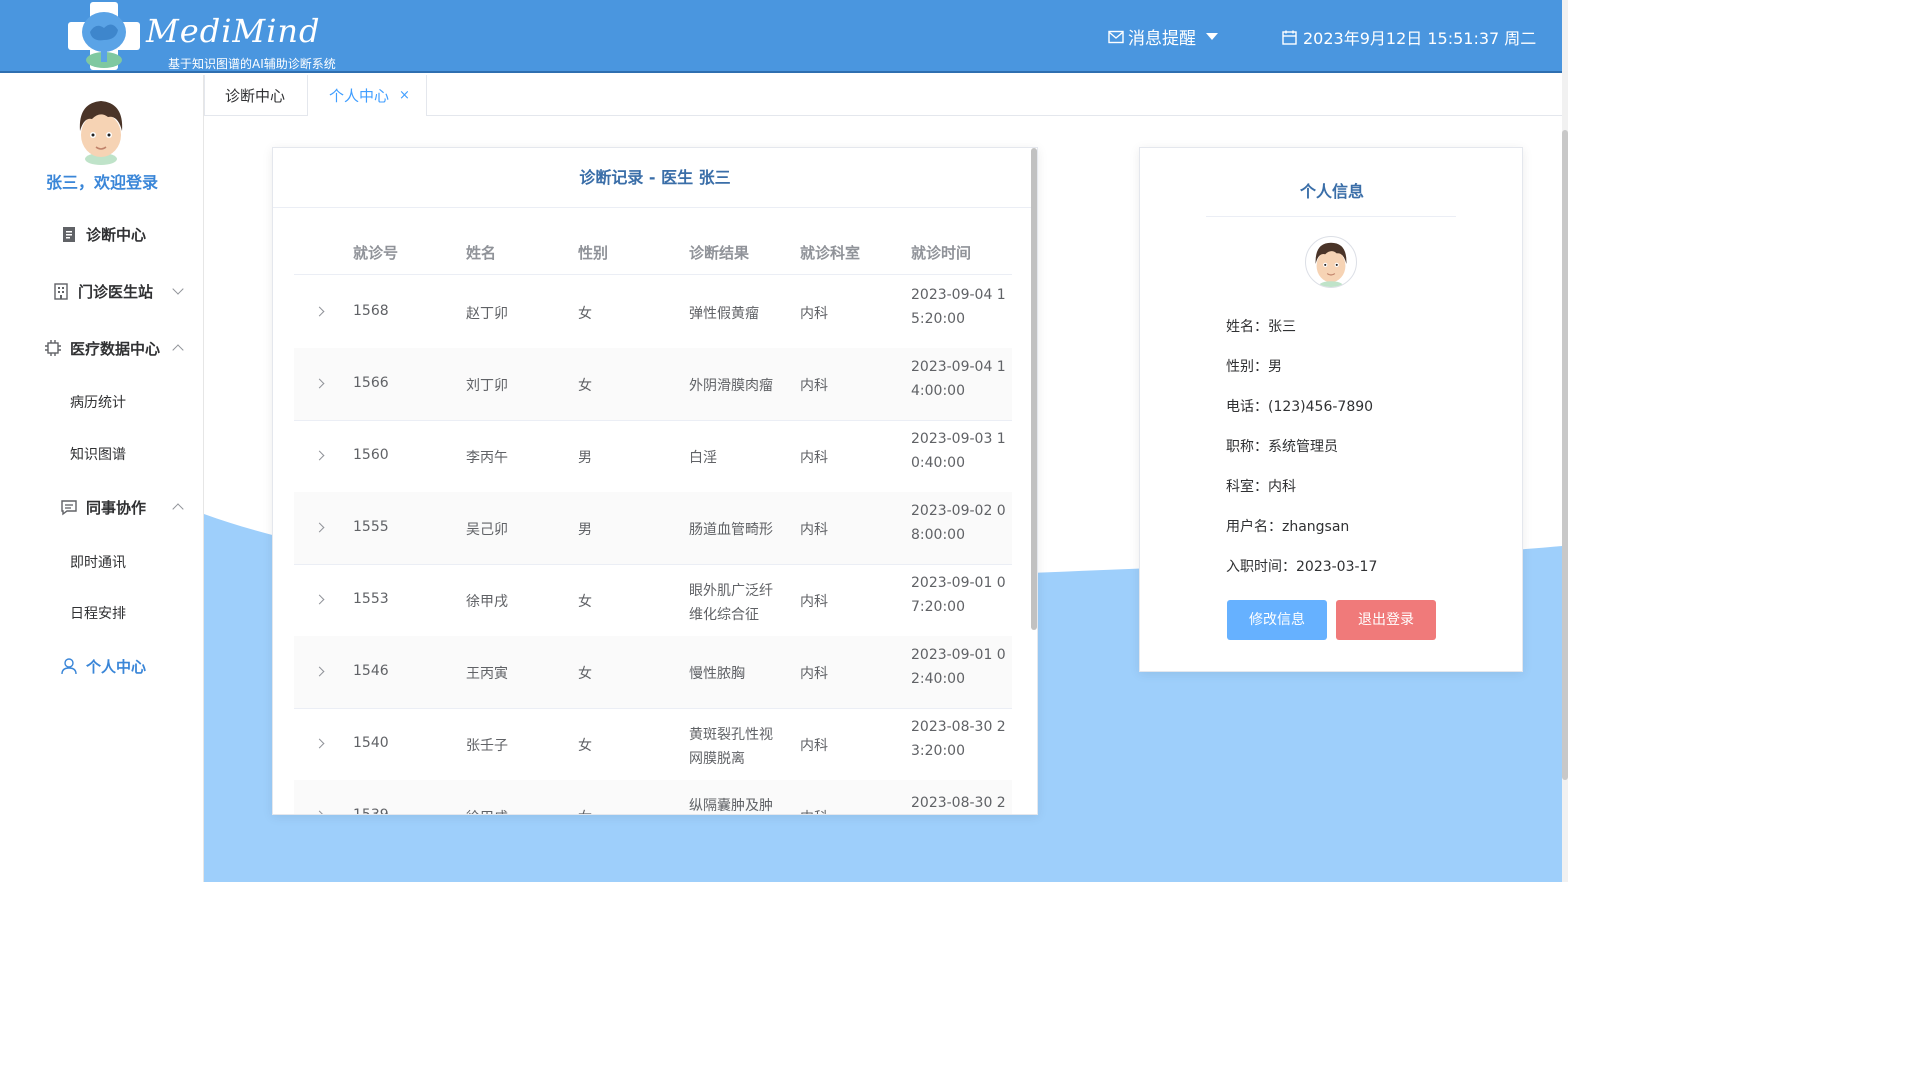  What do you see at coordinates (731, 603) in the screenshot?
I see `cell-result: 眼外肌广泛纤维化综合征` at bounding box center [731, 603].